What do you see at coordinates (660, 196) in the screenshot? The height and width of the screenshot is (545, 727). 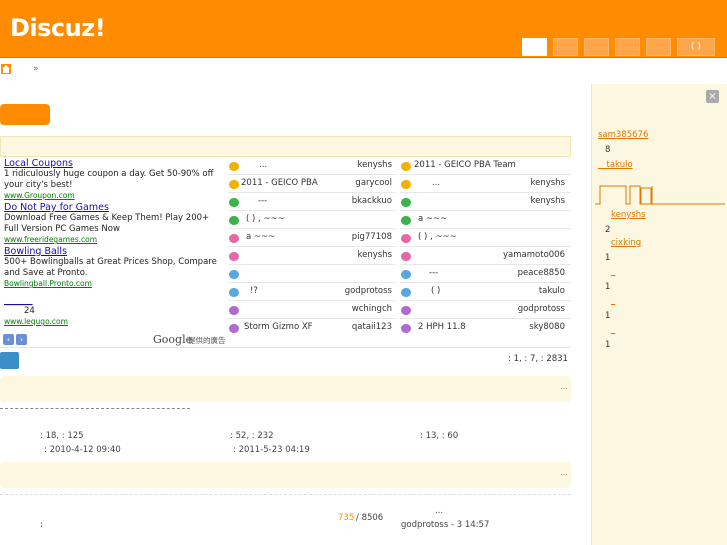 I see `sidebar-graphic` at bounding box center [660, 196].